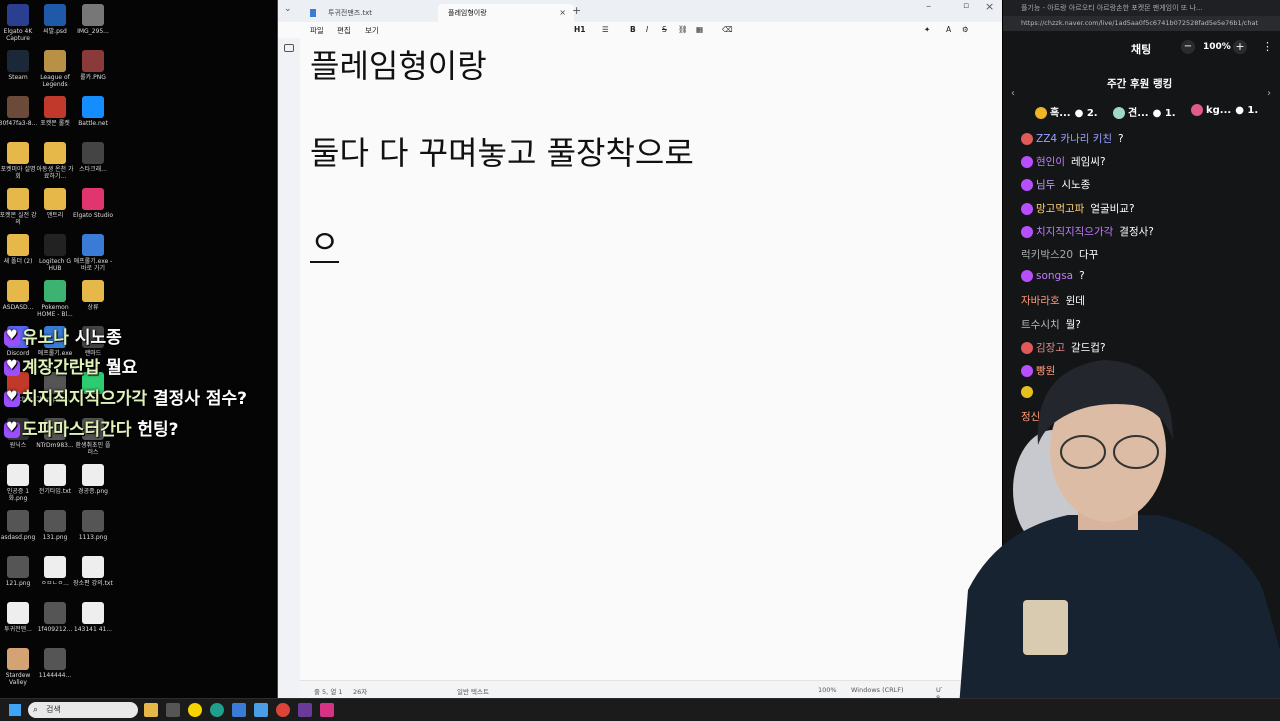 Image resolution: width=1280 pixels, height=721 pixels. I want to click on more-options-icon: ⋮, so click(1267, 46).